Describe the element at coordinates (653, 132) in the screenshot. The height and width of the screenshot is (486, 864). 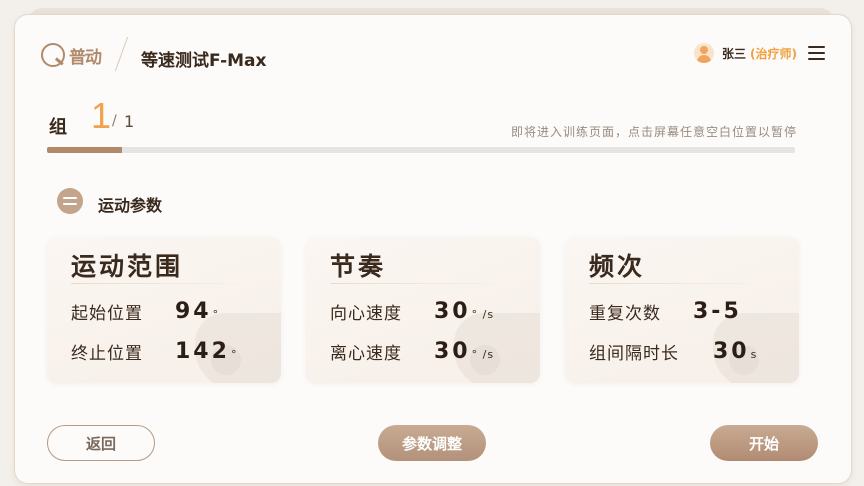
I see `pause-hint: 即将进入训练页面，点击屏幕任意空白位置以暂停` at that location.